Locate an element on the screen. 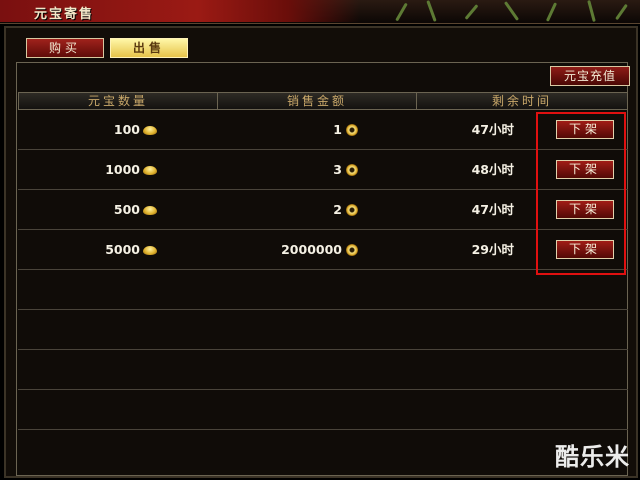 The width and height of the screenshot is (640, 480). price-cell: 3 is located at coordinates (316, 170).